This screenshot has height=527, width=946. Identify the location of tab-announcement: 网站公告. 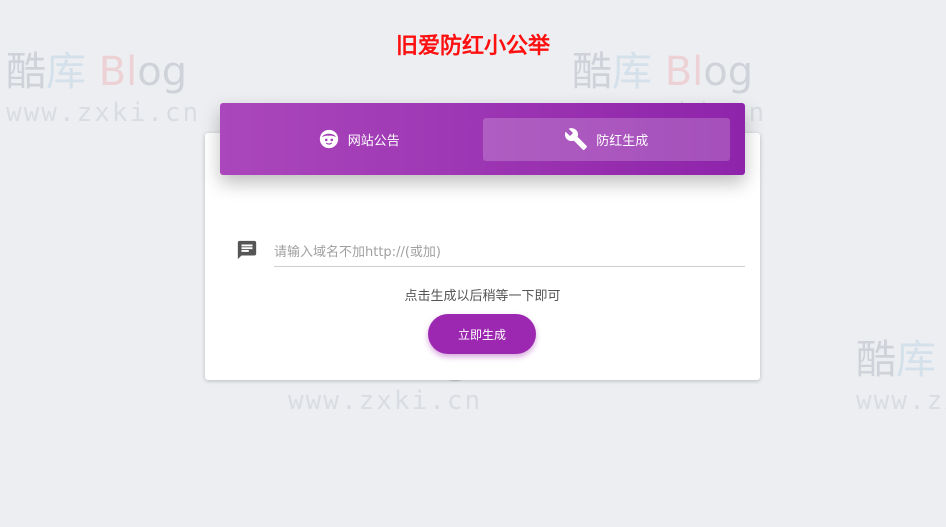
(359, 139).